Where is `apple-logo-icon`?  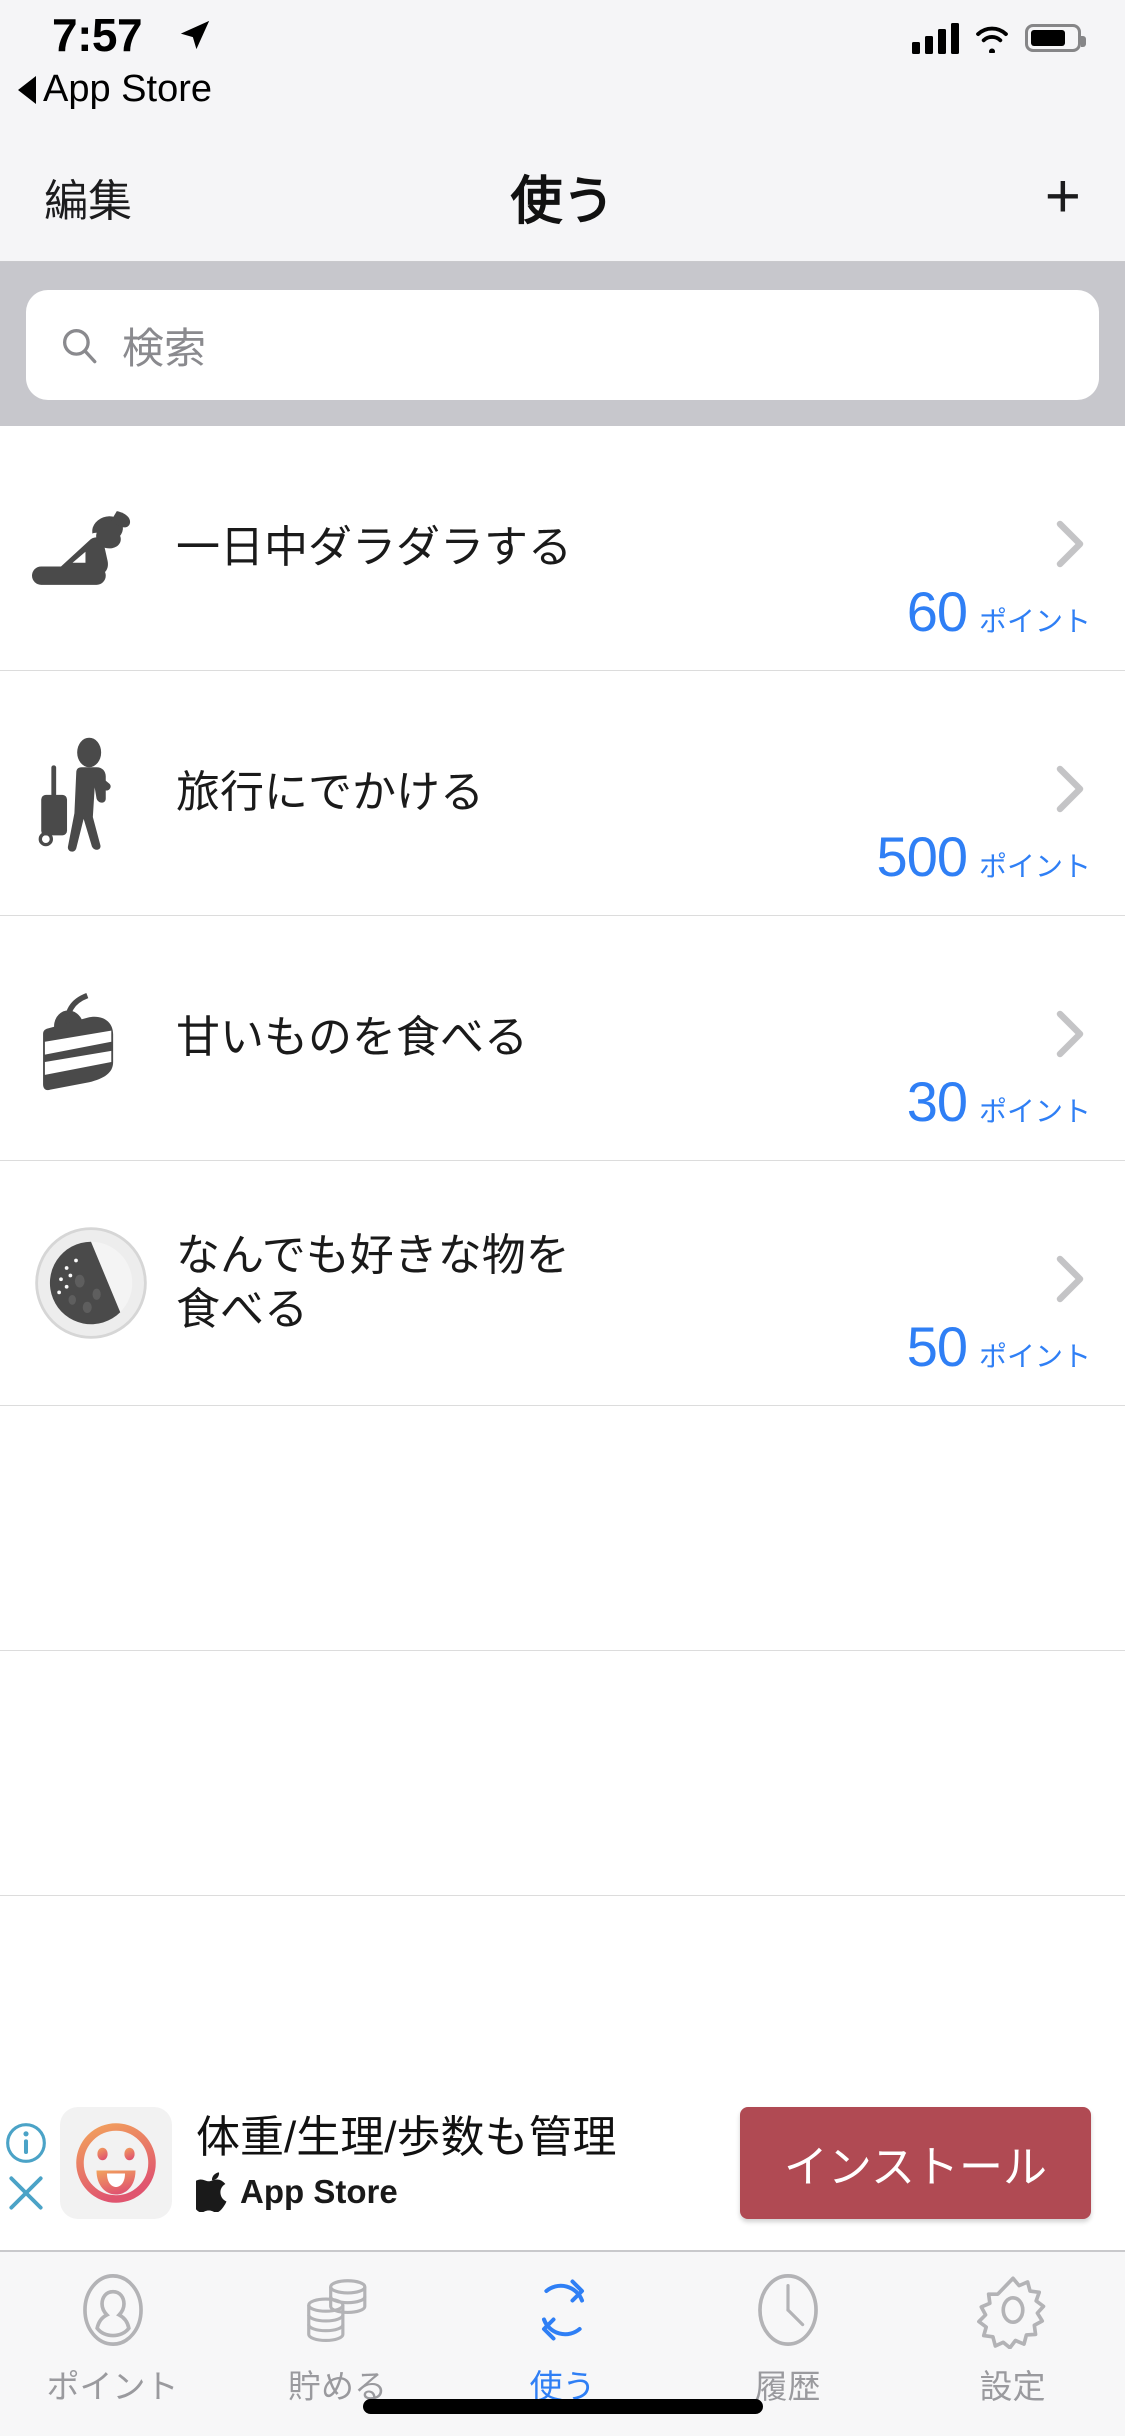
apple-logo-icon is located at coordinates (211, 2192).